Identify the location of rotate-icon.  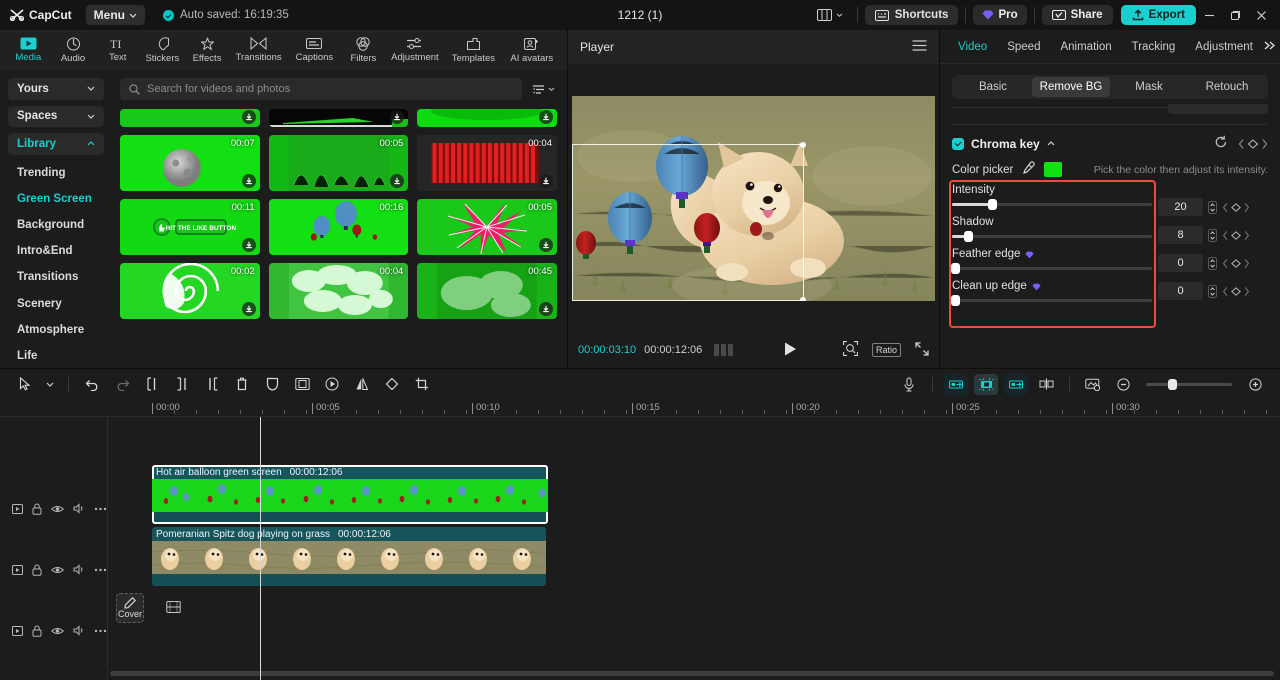
(392, 384).